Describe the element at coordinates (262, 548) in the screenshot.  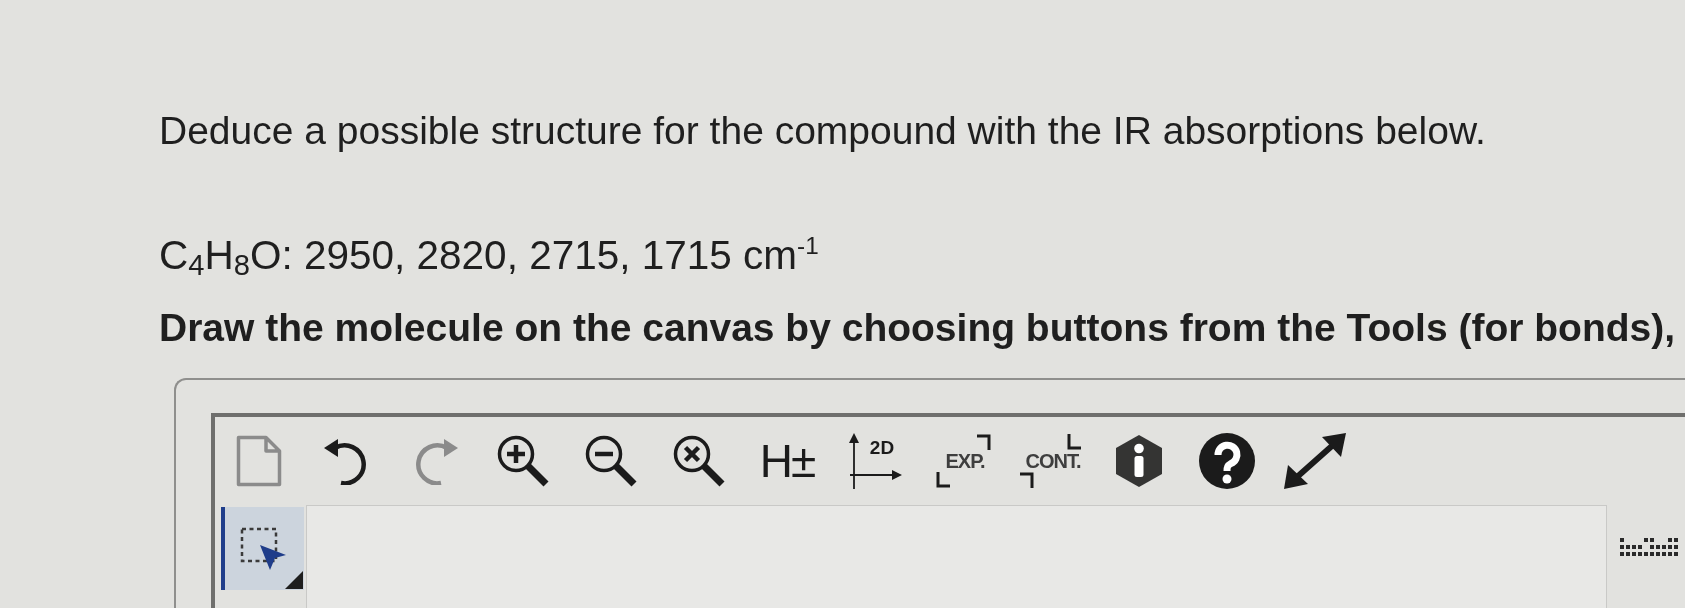
I see `select-tool` at that location.